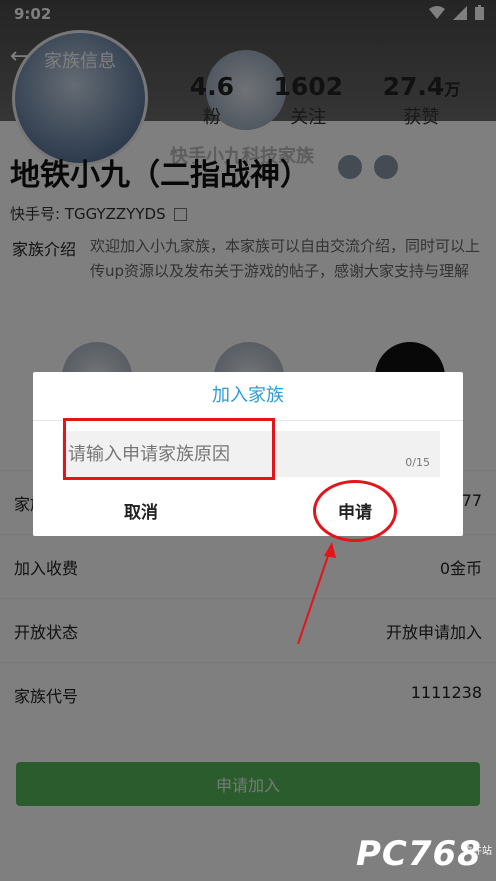 Image resolution: width=496 pixels, height=881 pixels. What do you see at coordinates (248, 396) in the screenshot?
I see `dialog-title: 加入家族` at bounding box center [248, 396].